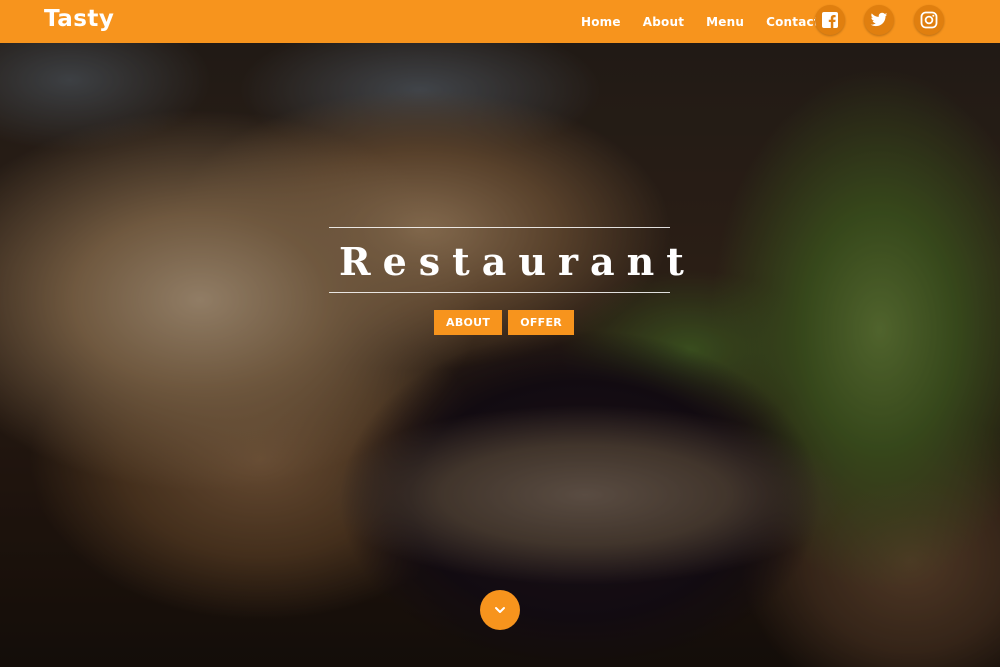 The height and width of the screenshot is (667, 1000). I want to click on brand-logo: Tasty, so click(79, 19).